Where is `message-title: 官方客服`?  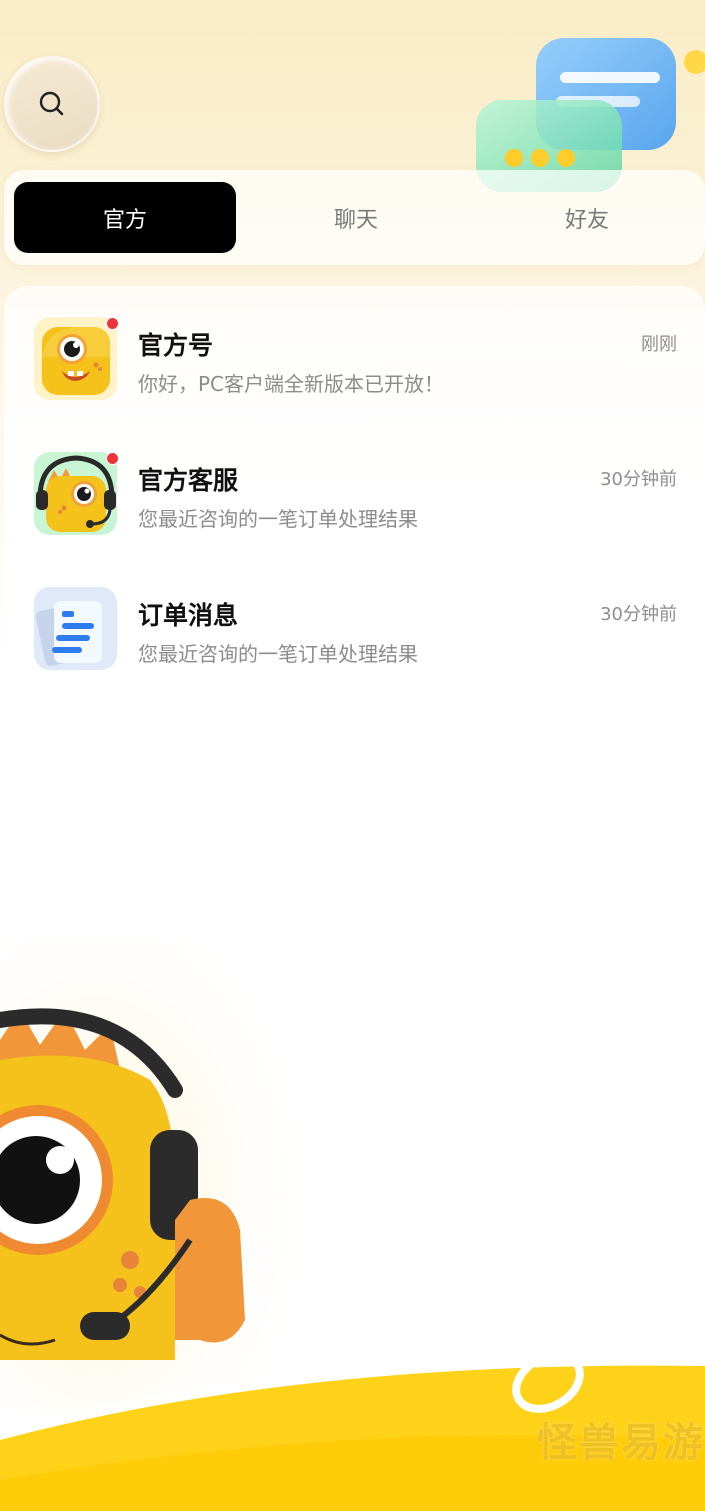 message-title: 官方客服 is located at coordinates (188, 480).